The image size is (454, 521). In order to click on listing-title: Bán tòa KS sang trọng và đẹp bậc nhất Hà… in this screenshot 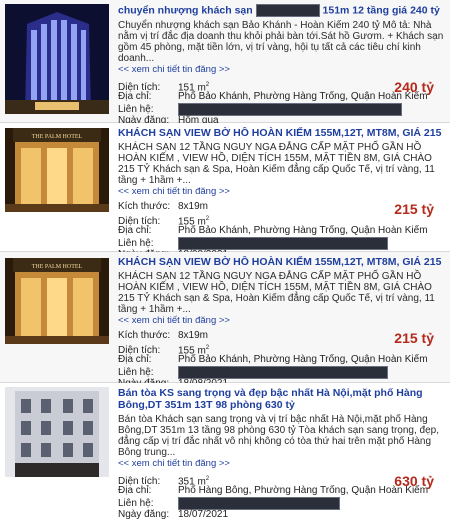, I will do `click(281, 399)`.